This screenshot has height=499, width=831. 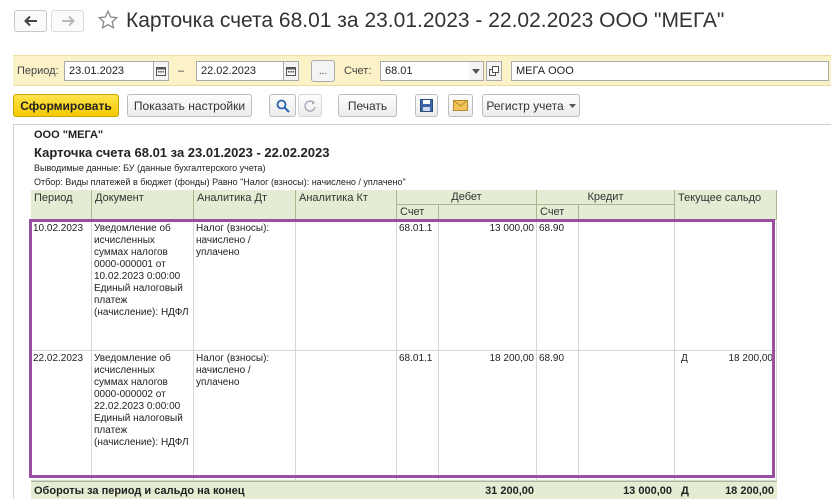 I want to click on account-open-button, so click(x=494, y=71).